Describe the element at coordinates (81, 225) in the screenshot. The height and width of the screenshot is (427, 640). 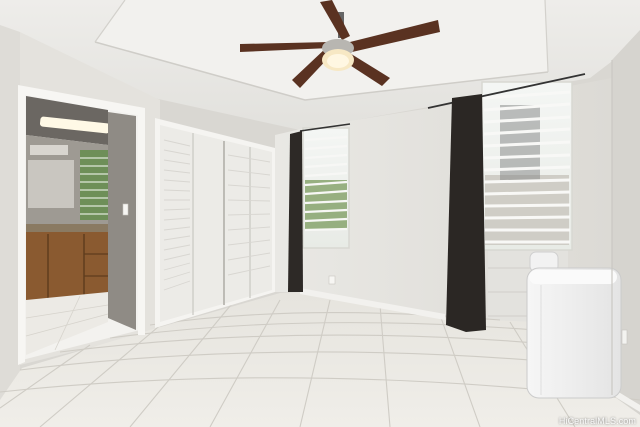
I see `bathroom-doorway` at that location.